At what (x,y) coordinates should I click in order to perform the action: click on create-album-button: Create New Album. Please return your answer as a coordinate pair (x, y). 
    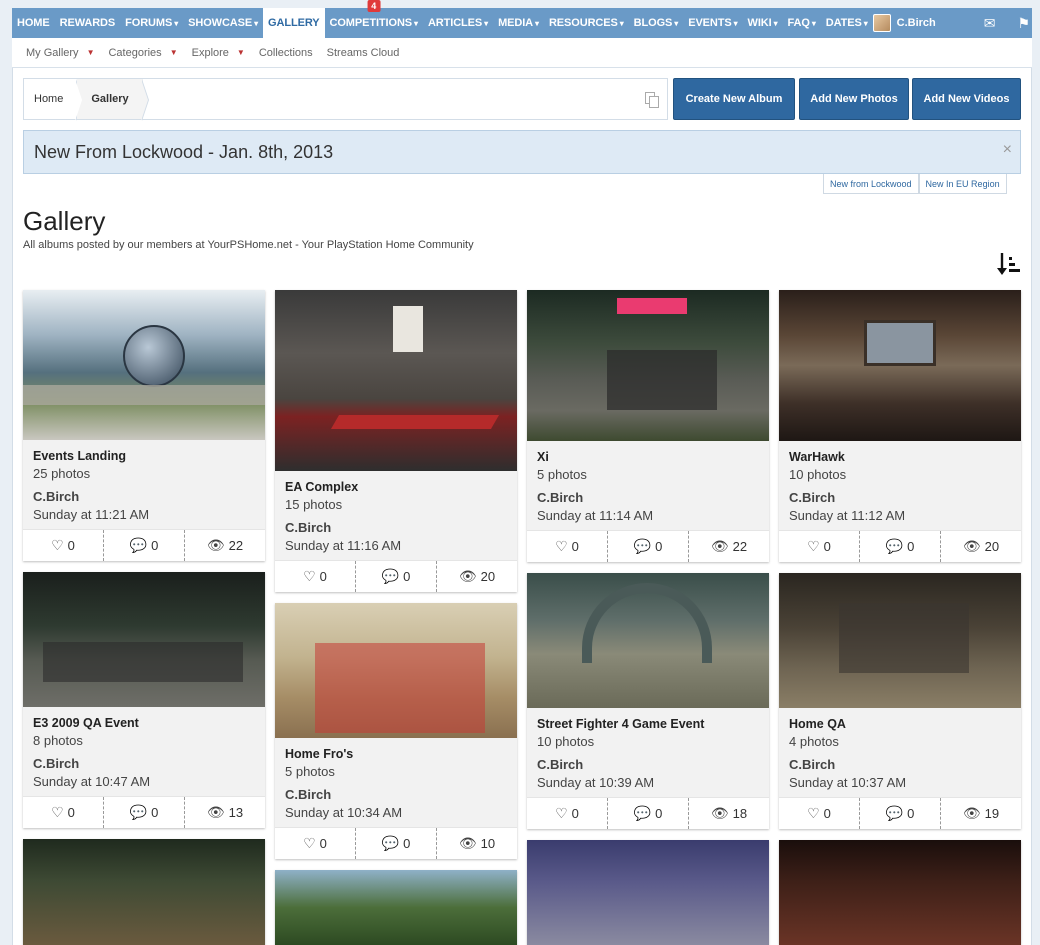
    Looking at the image, I should click on (734, 99).